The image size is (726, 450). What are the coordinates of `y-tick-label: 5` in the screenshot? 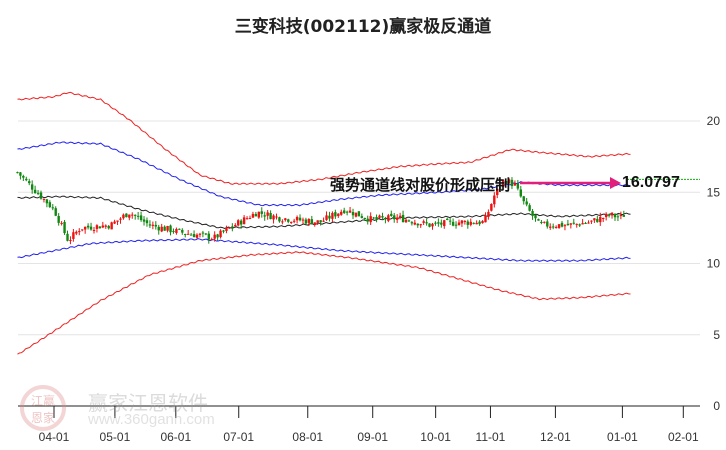 It's located at (716, 335).